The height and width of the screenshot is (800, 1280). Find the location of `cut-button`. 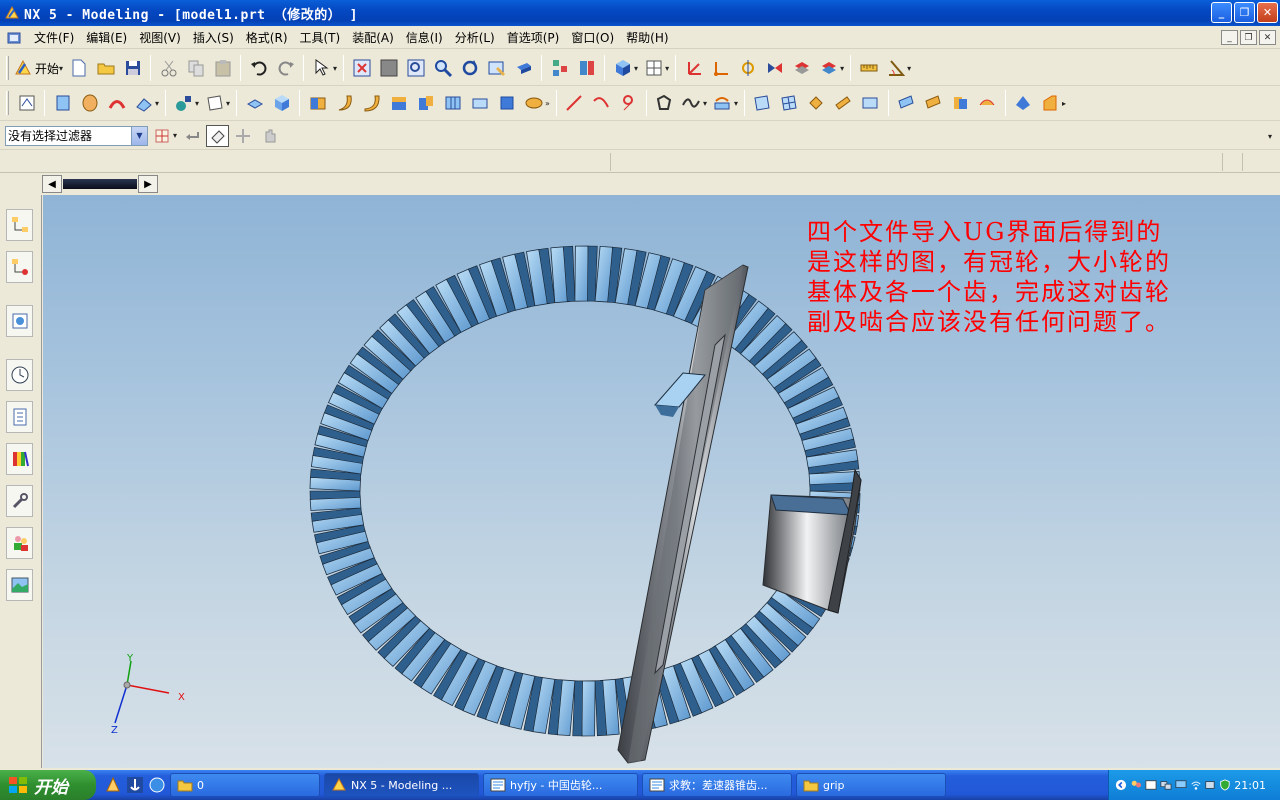

cut-button is located at coordinates (168, 68).